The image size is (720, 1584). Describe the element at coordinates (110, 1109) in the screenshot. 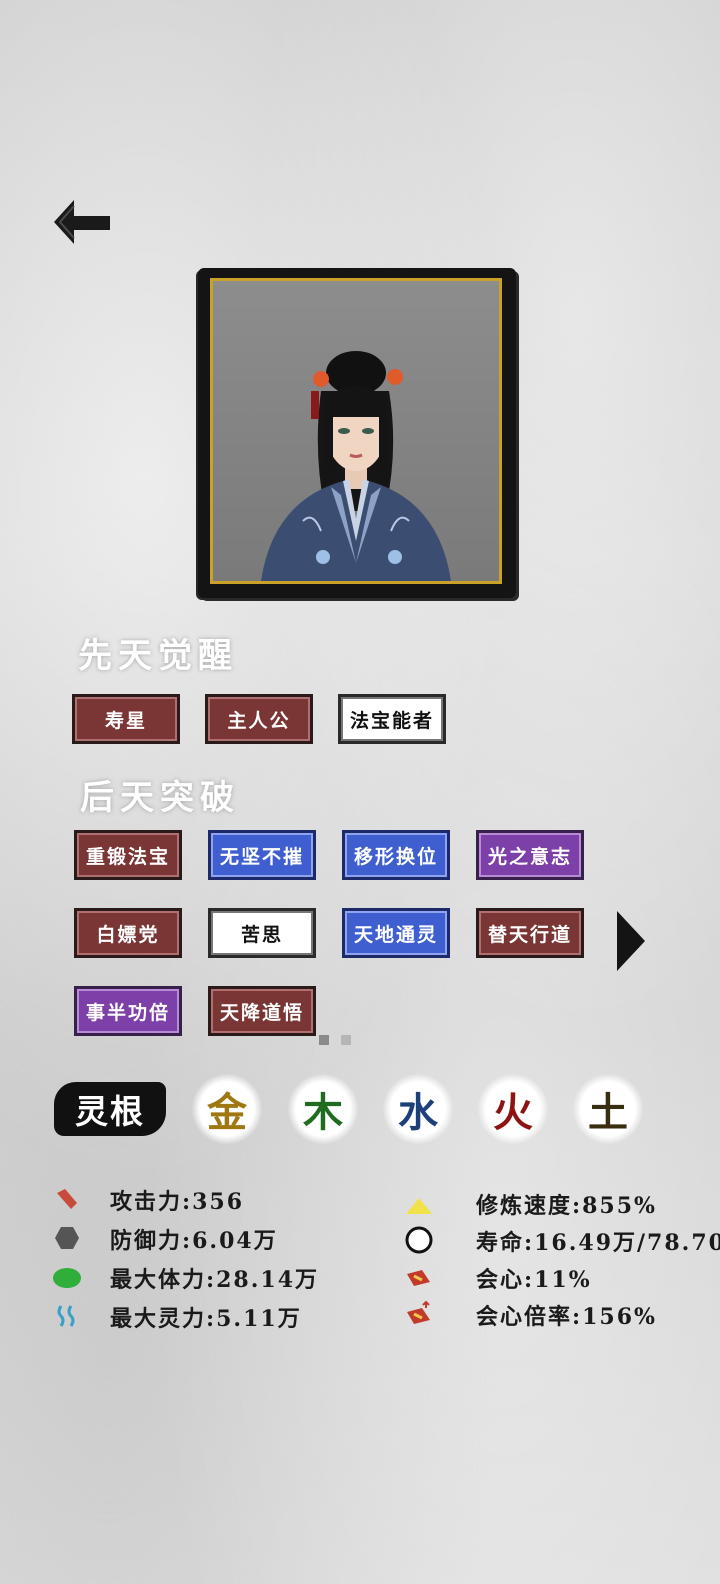

I see `spirit-root-label: 灵根` at that location.